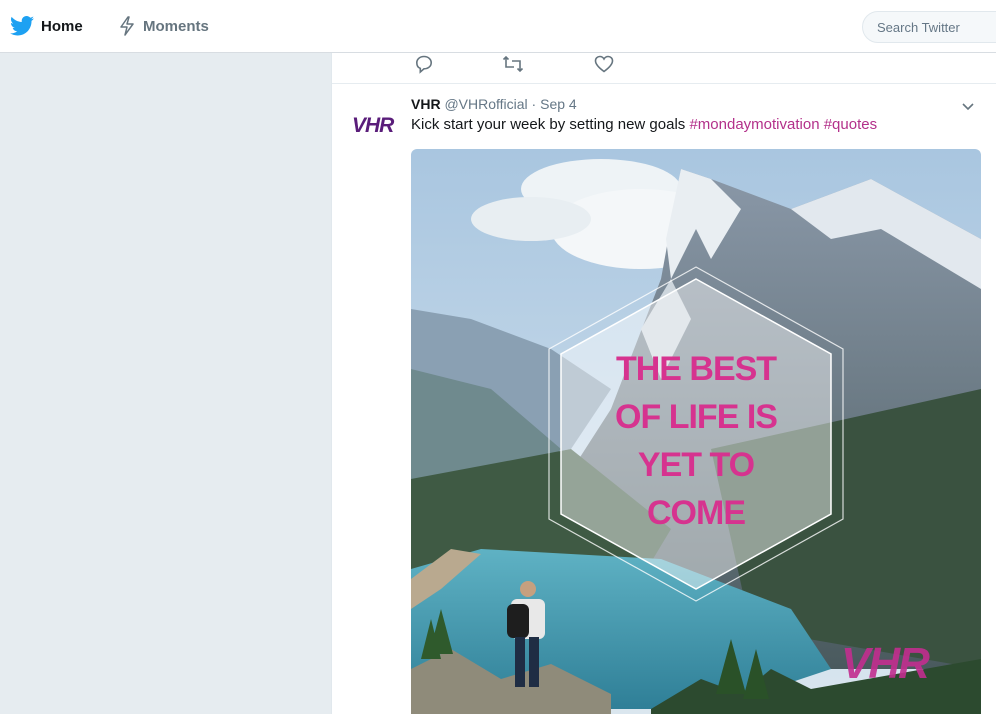  Describe the element at coordinates (558, 104) in the screenshot. I see `tweet-date: Sep 4` at that location.